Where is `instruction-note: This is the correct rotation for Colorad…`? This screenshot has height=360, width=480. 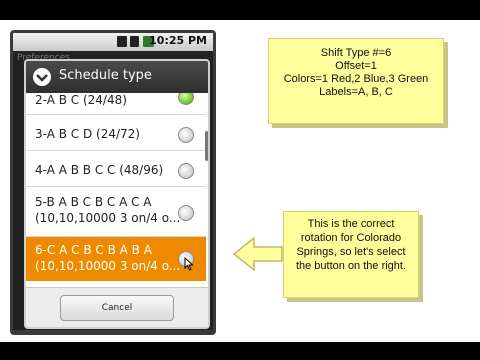
instruction-note: This is the correct rotation for Colorad… is located at coordinates (351, 254).